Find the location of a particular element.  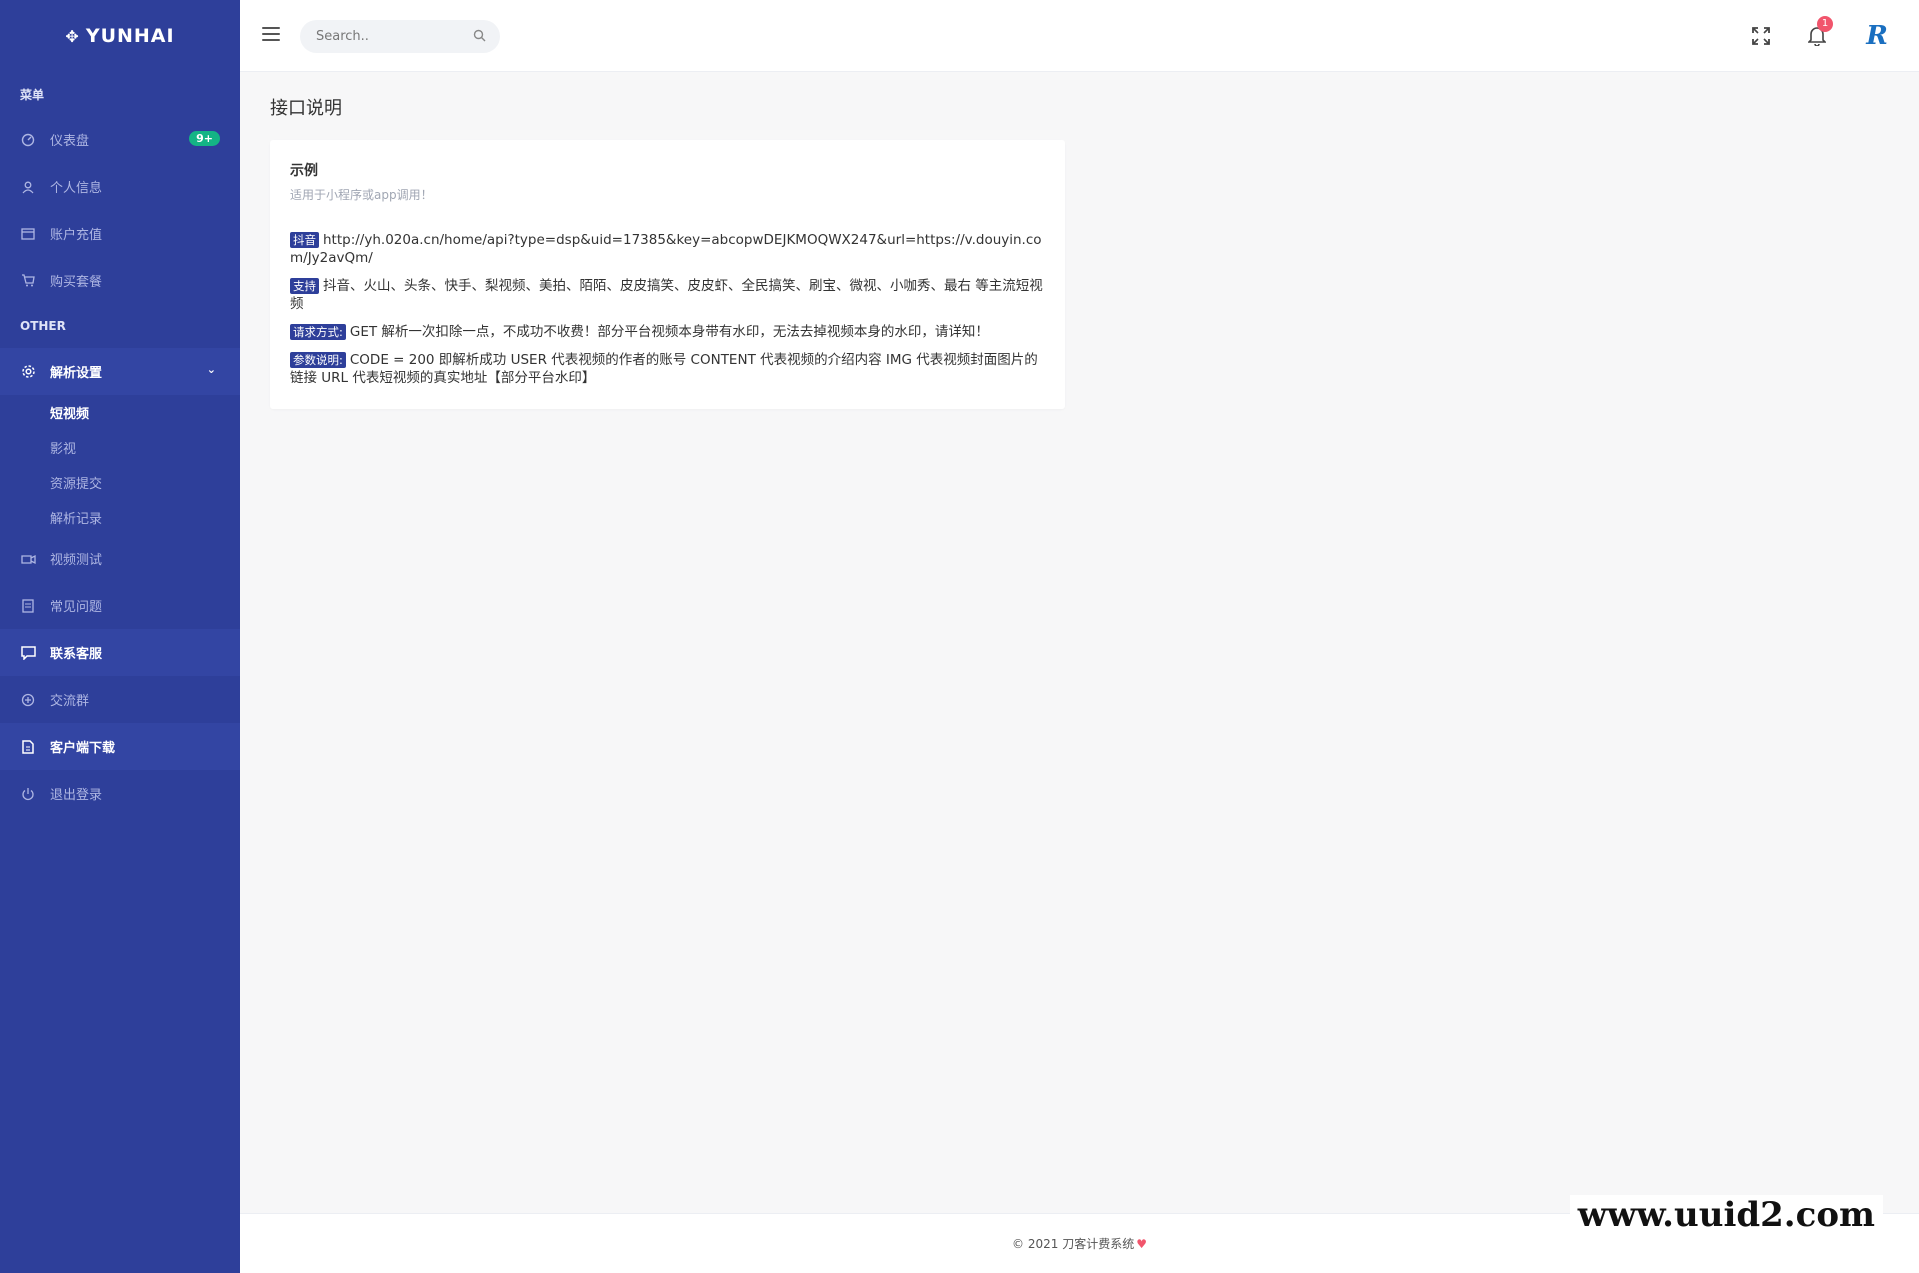

sidebar-item-faq: 常见问题 is located at coordinates (120, 605).